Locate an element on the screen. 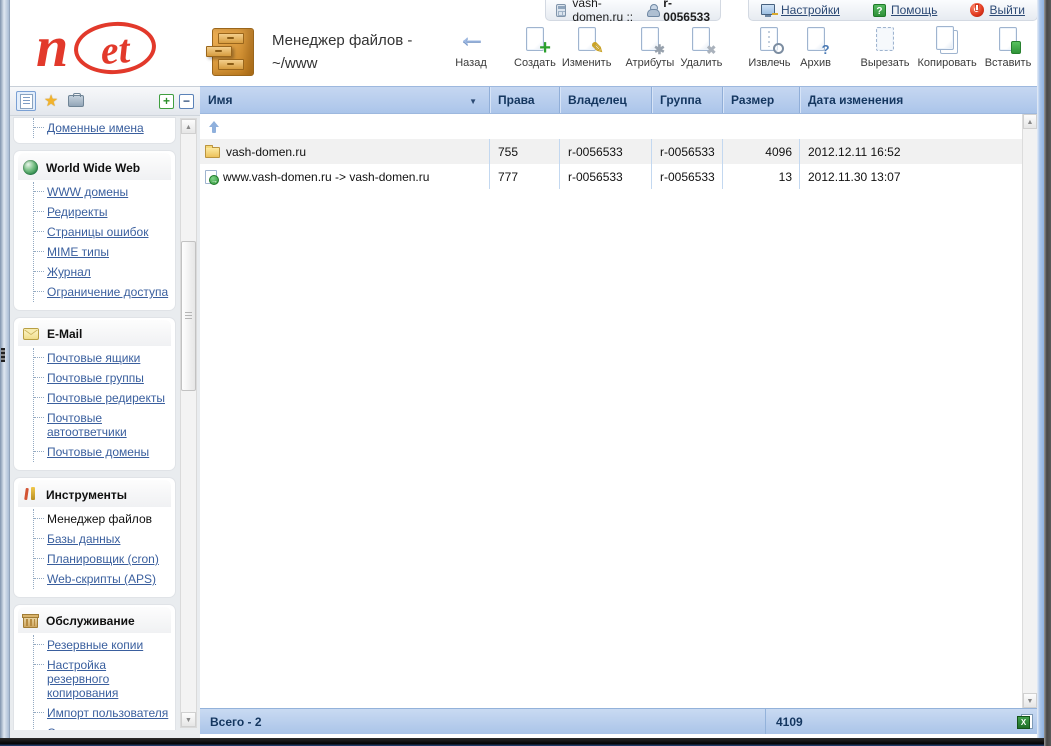  sidebar-item: Менеджер файлов is located at coordinates (102, 519).